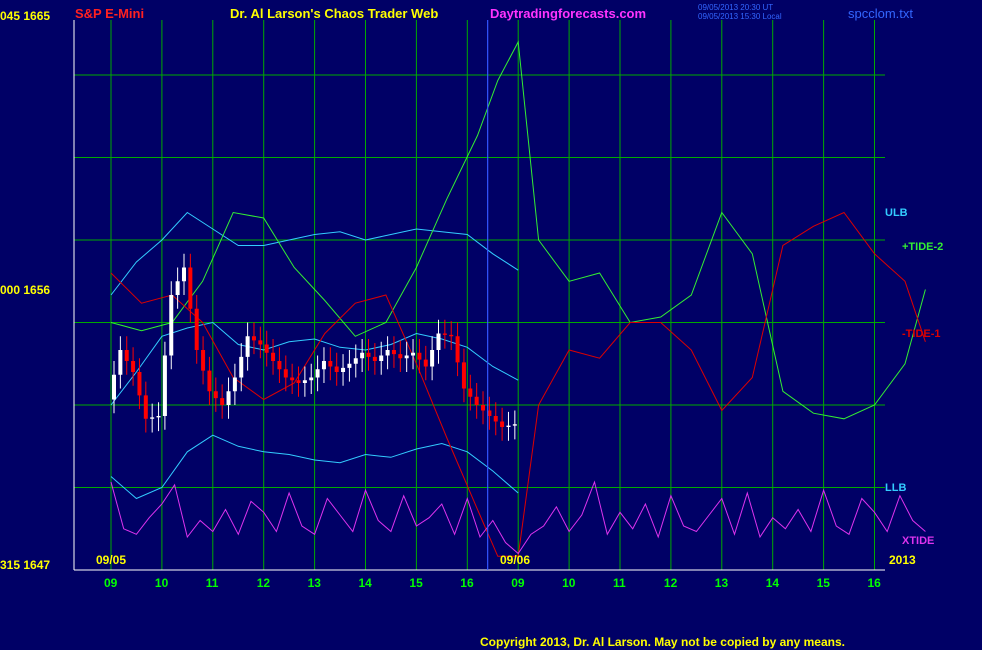  I want to click on date-label-day2: 09/06, so click(515, 560).